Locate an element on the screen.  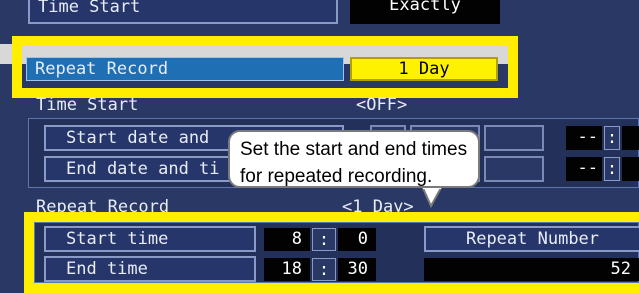
time-start-row: Time Start Exactly is located at coordinates (264, 15).